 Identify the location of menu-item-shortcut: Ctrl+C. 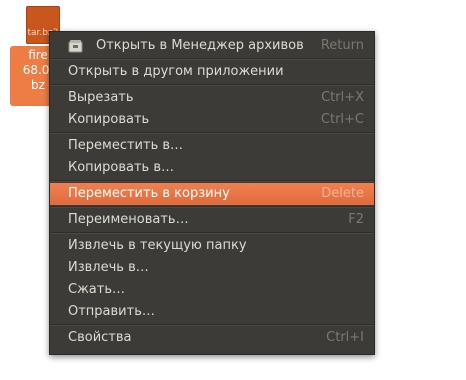
(342, 119).